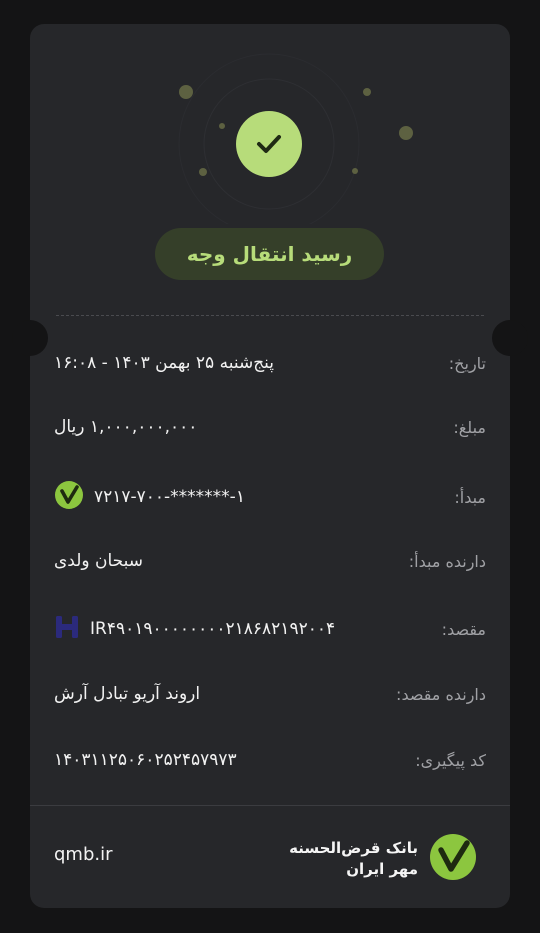  Describe the element at coordinates (99, 561) in the screenshot. I see `source-holder-value: سبحان ولدی` at that location.